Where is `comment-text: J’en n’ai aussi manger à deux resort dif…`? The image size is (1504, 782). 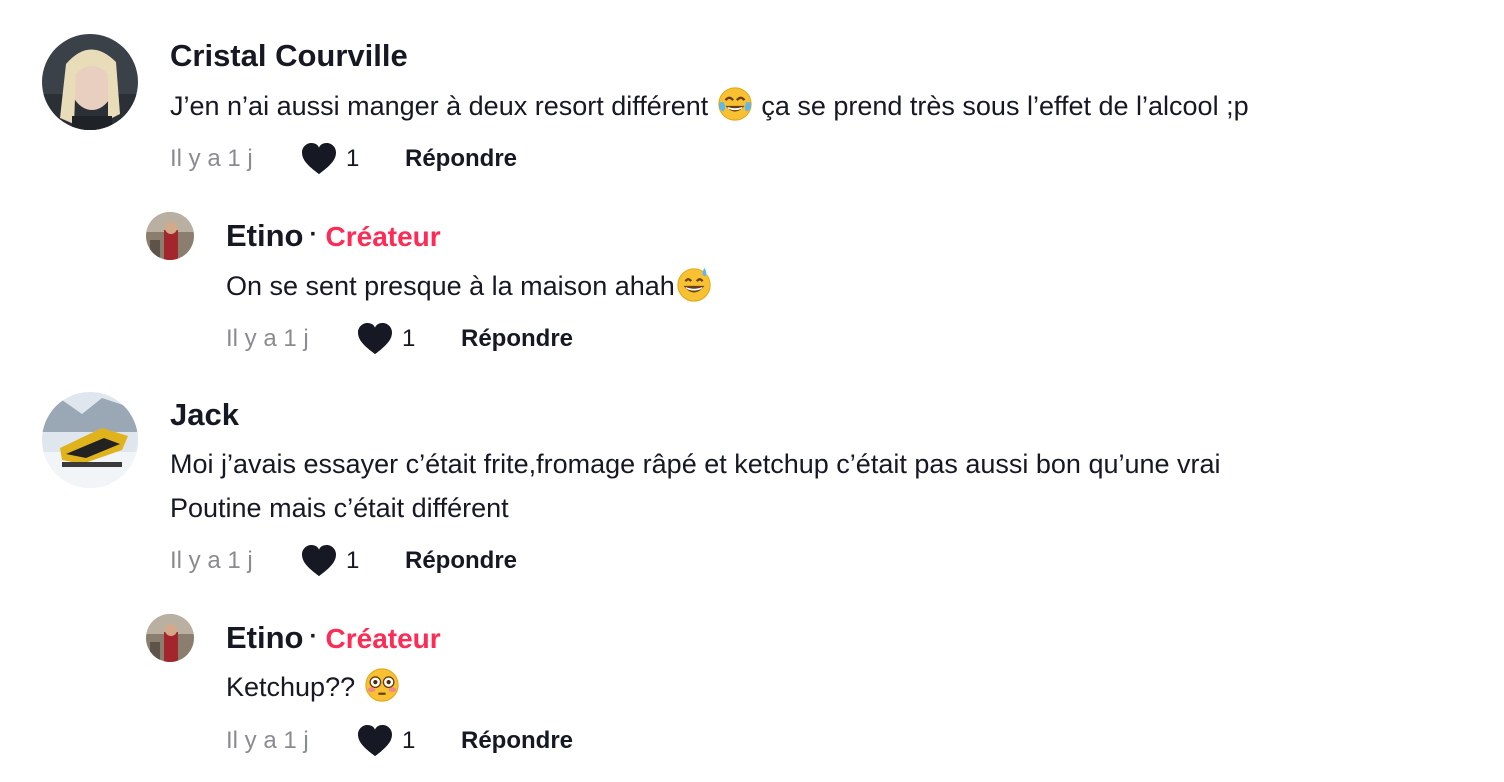
comment-text: J’en n’ai aussi manger à deux resort dif… is located at coordinates (709, 106).